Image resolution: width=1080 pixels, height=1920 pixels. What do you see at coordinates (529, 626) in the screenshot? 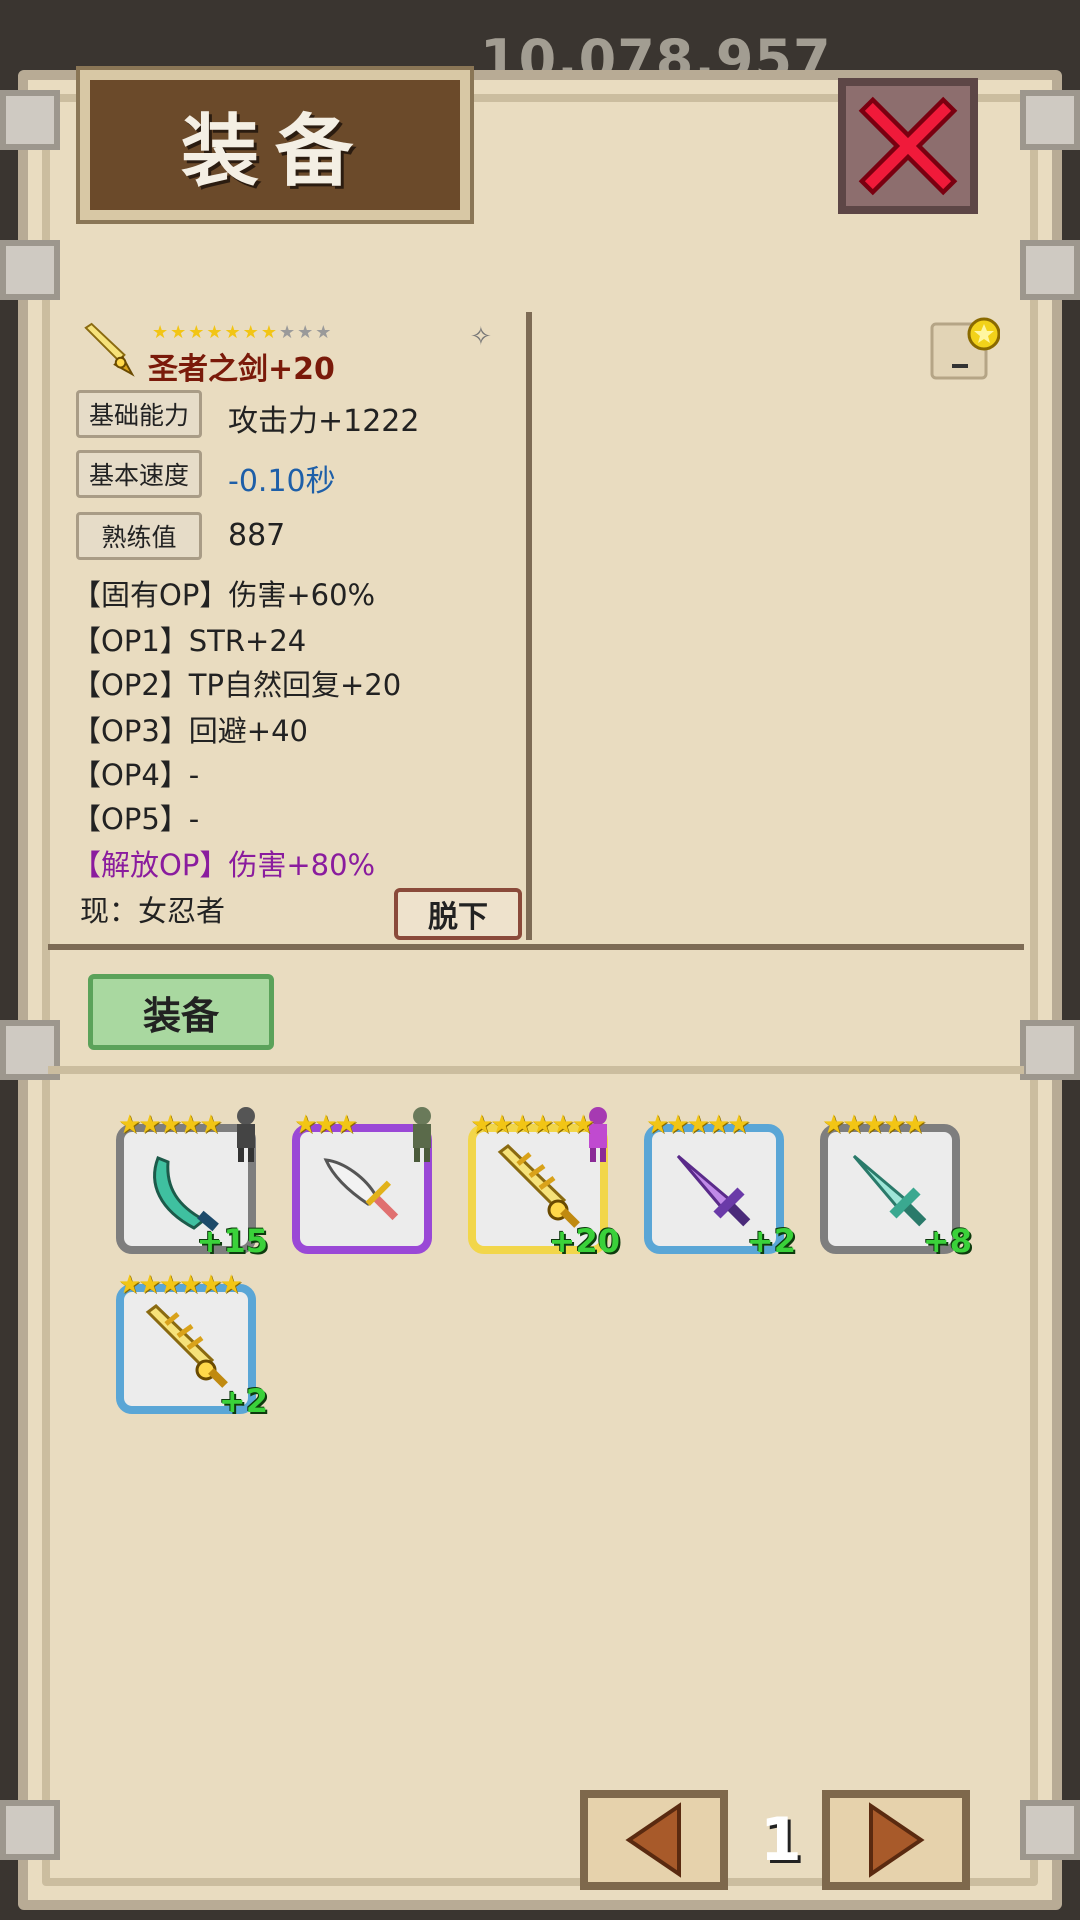
I see `column-divider` at bounding box center [529, 626].